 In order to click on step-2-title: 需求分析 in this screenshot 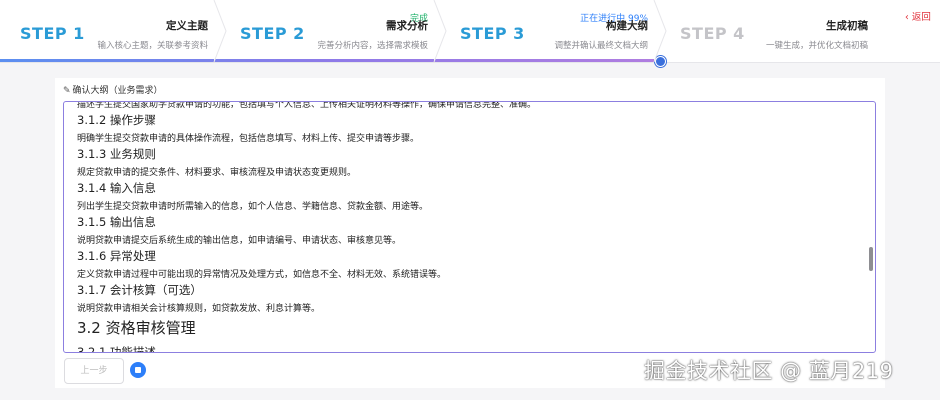, I will do `click(407, 26)`.